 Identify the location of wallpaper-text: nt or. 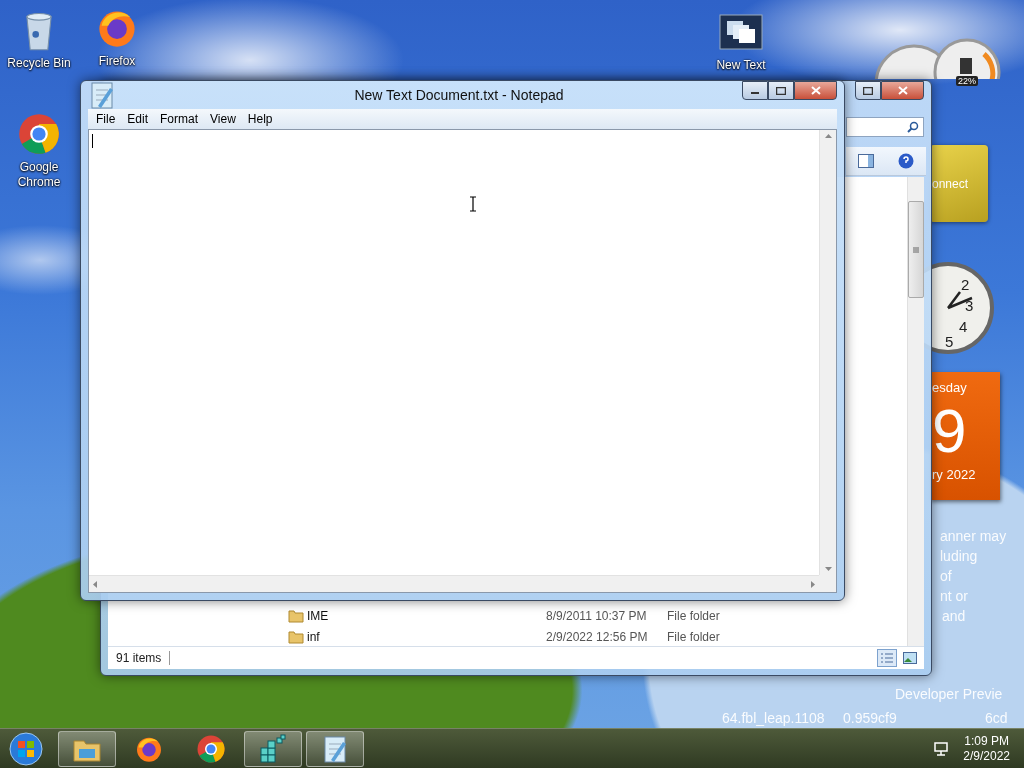
(954, 596).